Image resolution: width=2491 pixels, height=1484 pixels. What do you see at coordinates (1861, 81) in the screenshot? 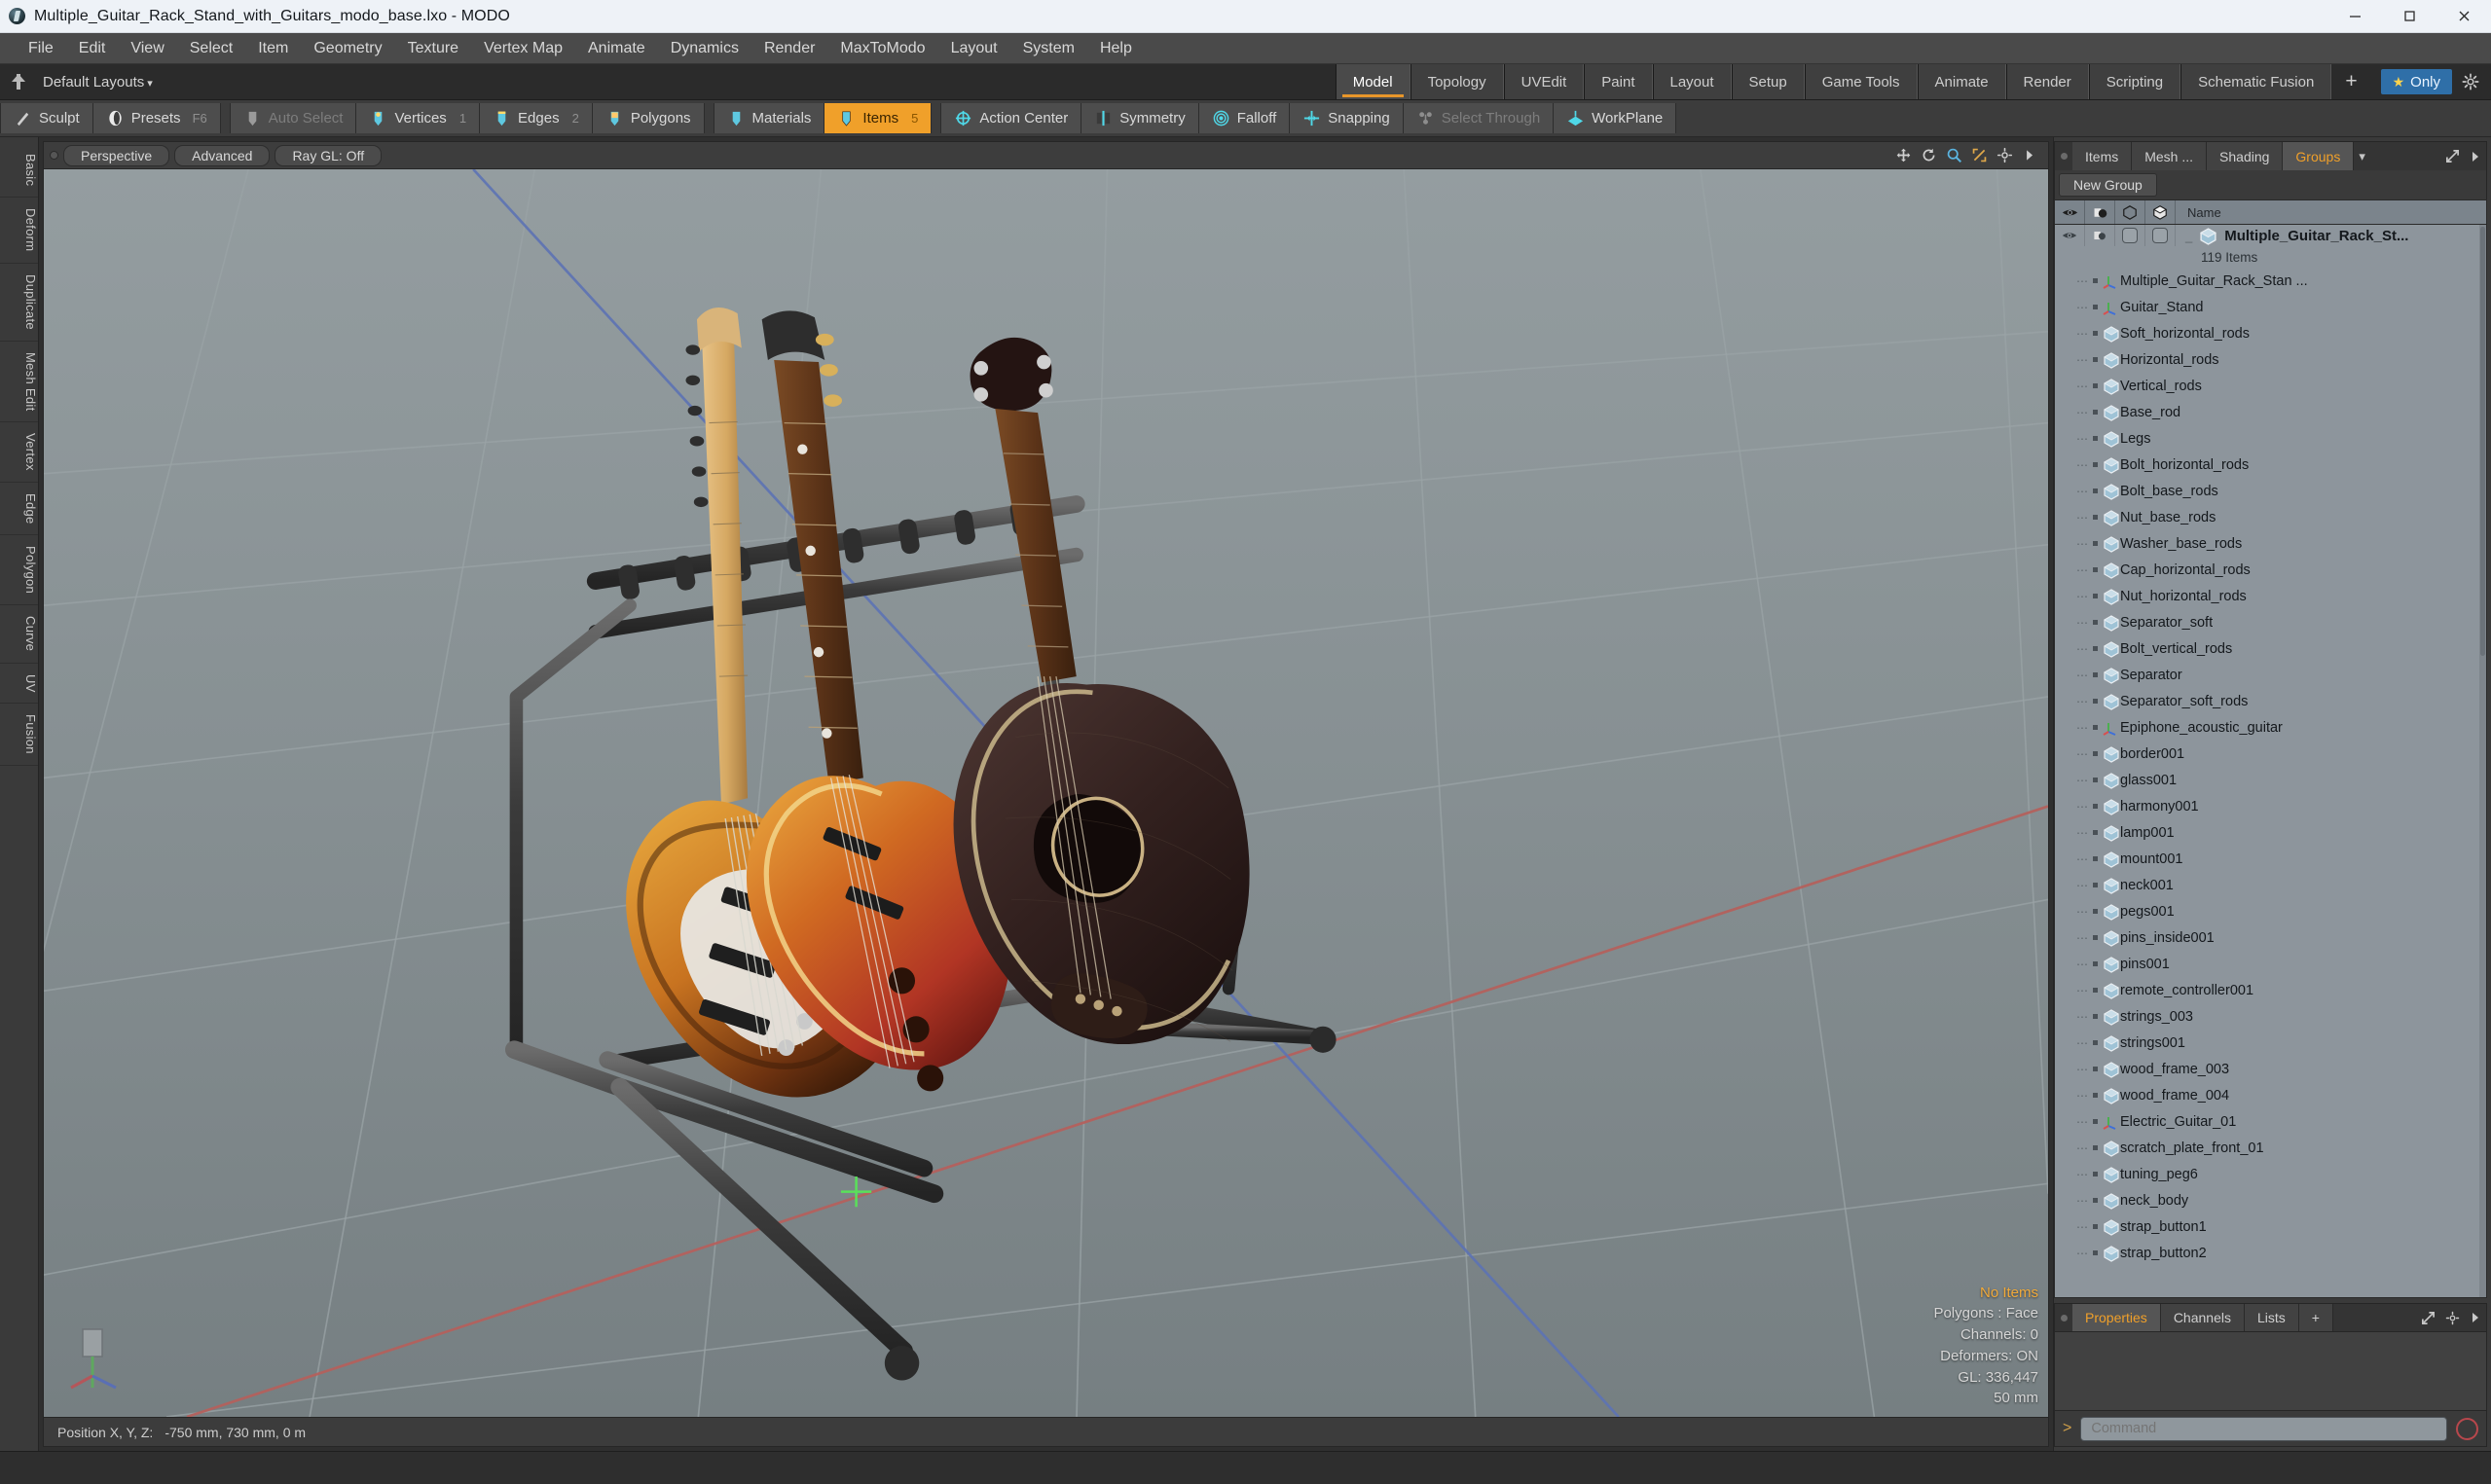
I see `tab-game-tools: Game Tools` at bounding box center [1861, 81].